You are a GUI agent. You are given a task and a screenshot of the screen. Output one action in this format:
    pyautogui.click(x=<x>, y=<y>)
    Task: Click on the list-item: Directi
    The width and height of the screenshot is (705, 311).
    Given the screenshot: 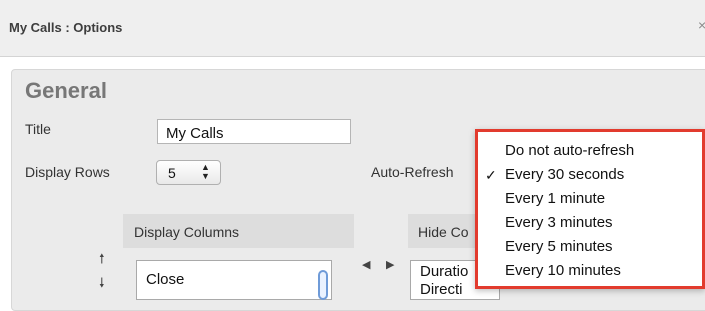 What is the action you would take?
    pyautogui.click(x=441, y=289)
    